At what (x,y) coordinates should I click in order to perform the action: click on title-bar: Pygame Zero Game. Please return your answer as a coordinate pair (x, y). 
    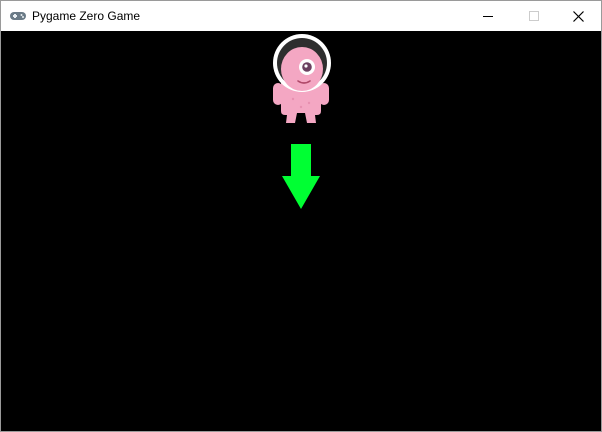
    Looking at the image, I should click on (301, 16).